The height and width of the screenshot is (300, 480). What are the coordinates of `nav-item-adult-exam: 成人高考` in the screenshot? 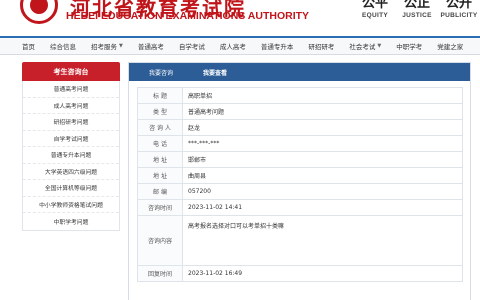 It's located at (233, 46).